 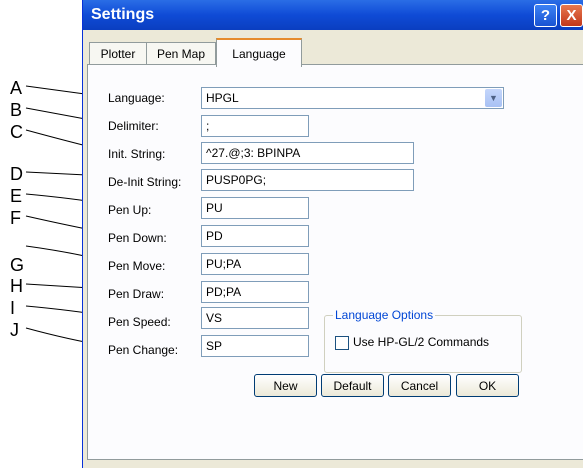 I want to click on pen-speed-label: Pen Speed:, so click(x=139, y=322).